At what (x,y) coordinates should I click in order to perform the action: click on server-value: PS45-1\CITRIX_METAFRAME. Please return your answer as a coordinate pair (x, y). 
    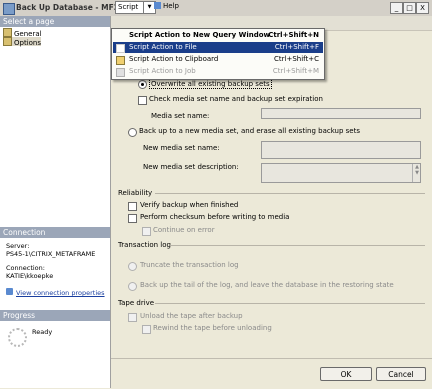
    Looking at the image, I should click on (51, 254).